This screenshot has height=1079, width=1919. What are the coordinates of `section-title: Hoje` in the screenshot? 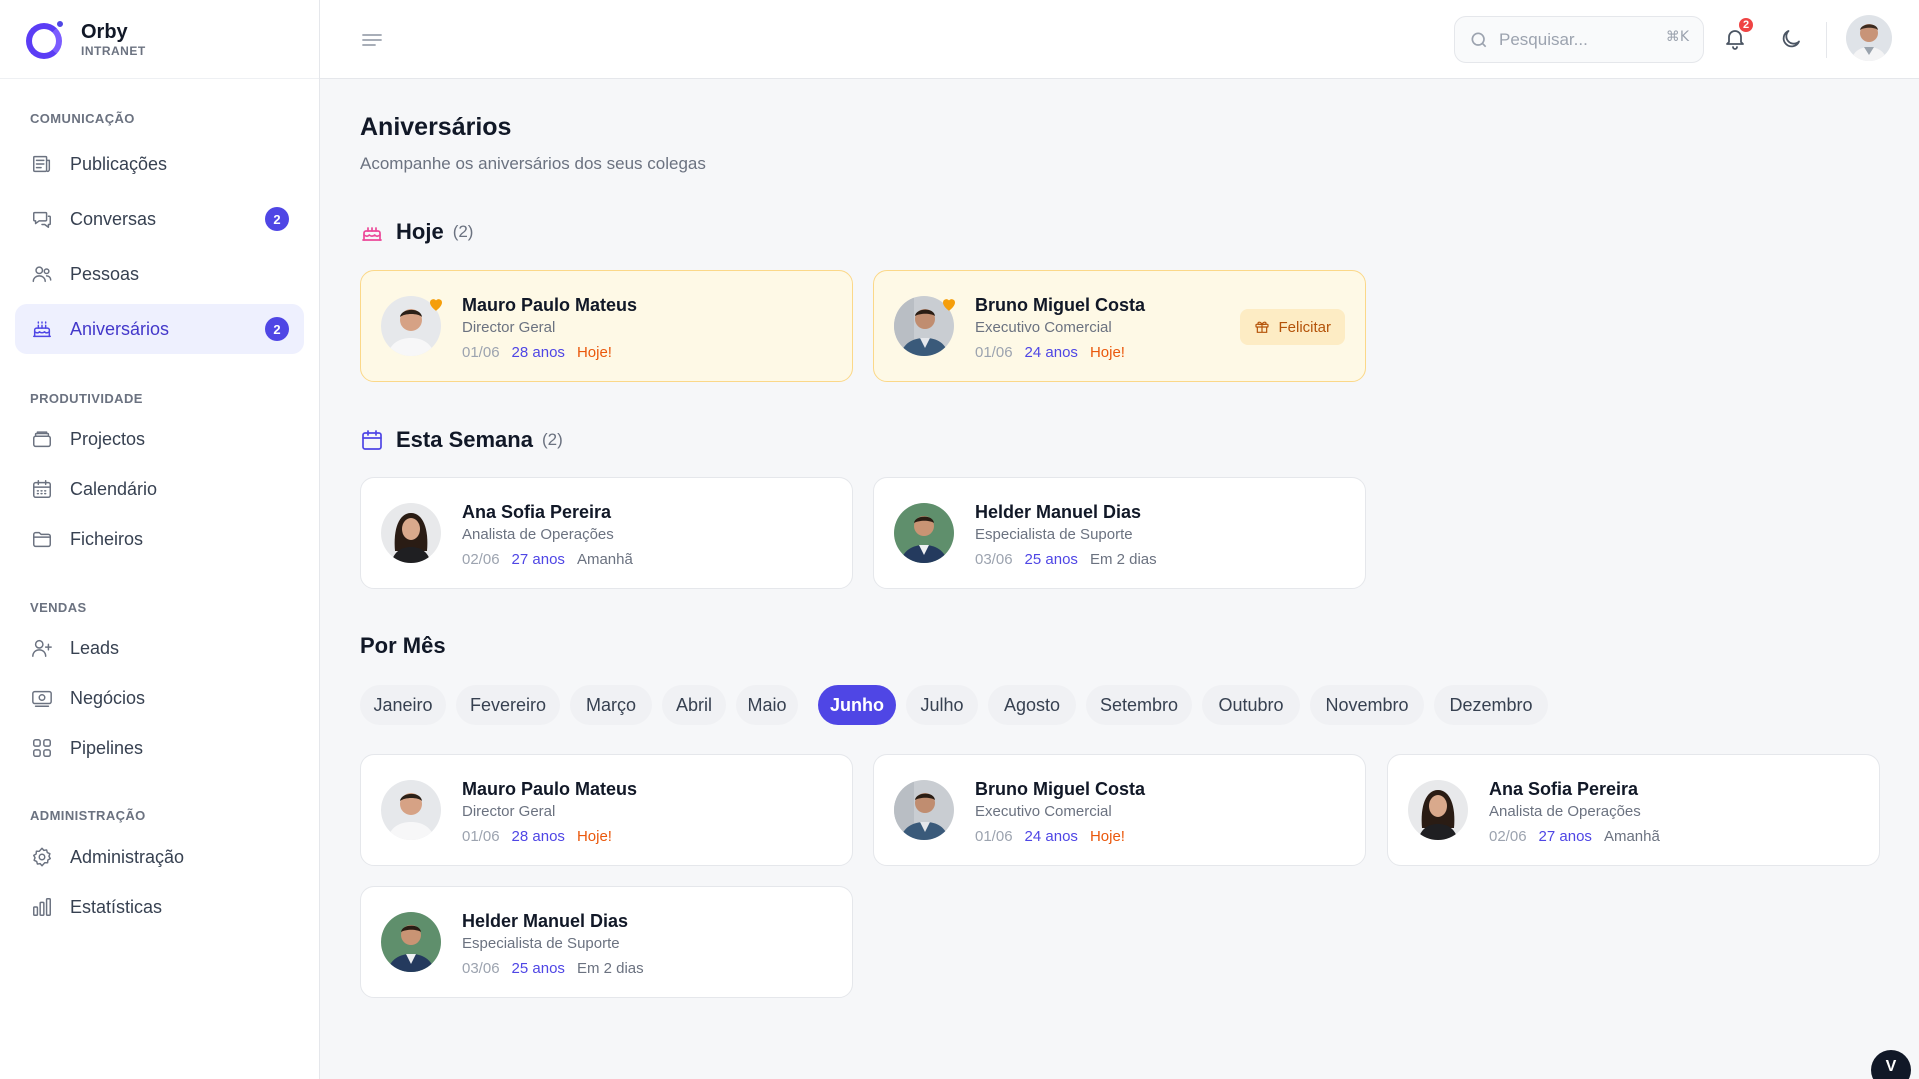 It's located at (420, 231).